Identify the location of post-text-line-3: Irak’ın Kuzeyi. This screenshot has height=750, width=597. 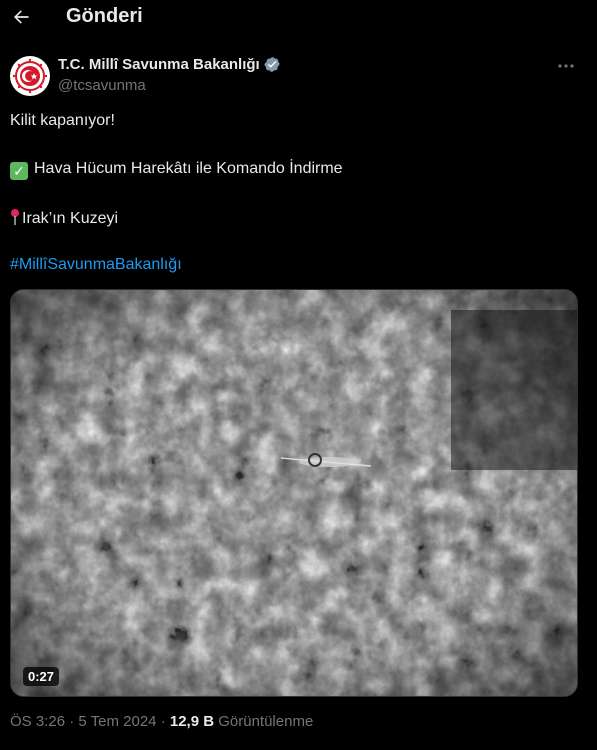
(64, 218).